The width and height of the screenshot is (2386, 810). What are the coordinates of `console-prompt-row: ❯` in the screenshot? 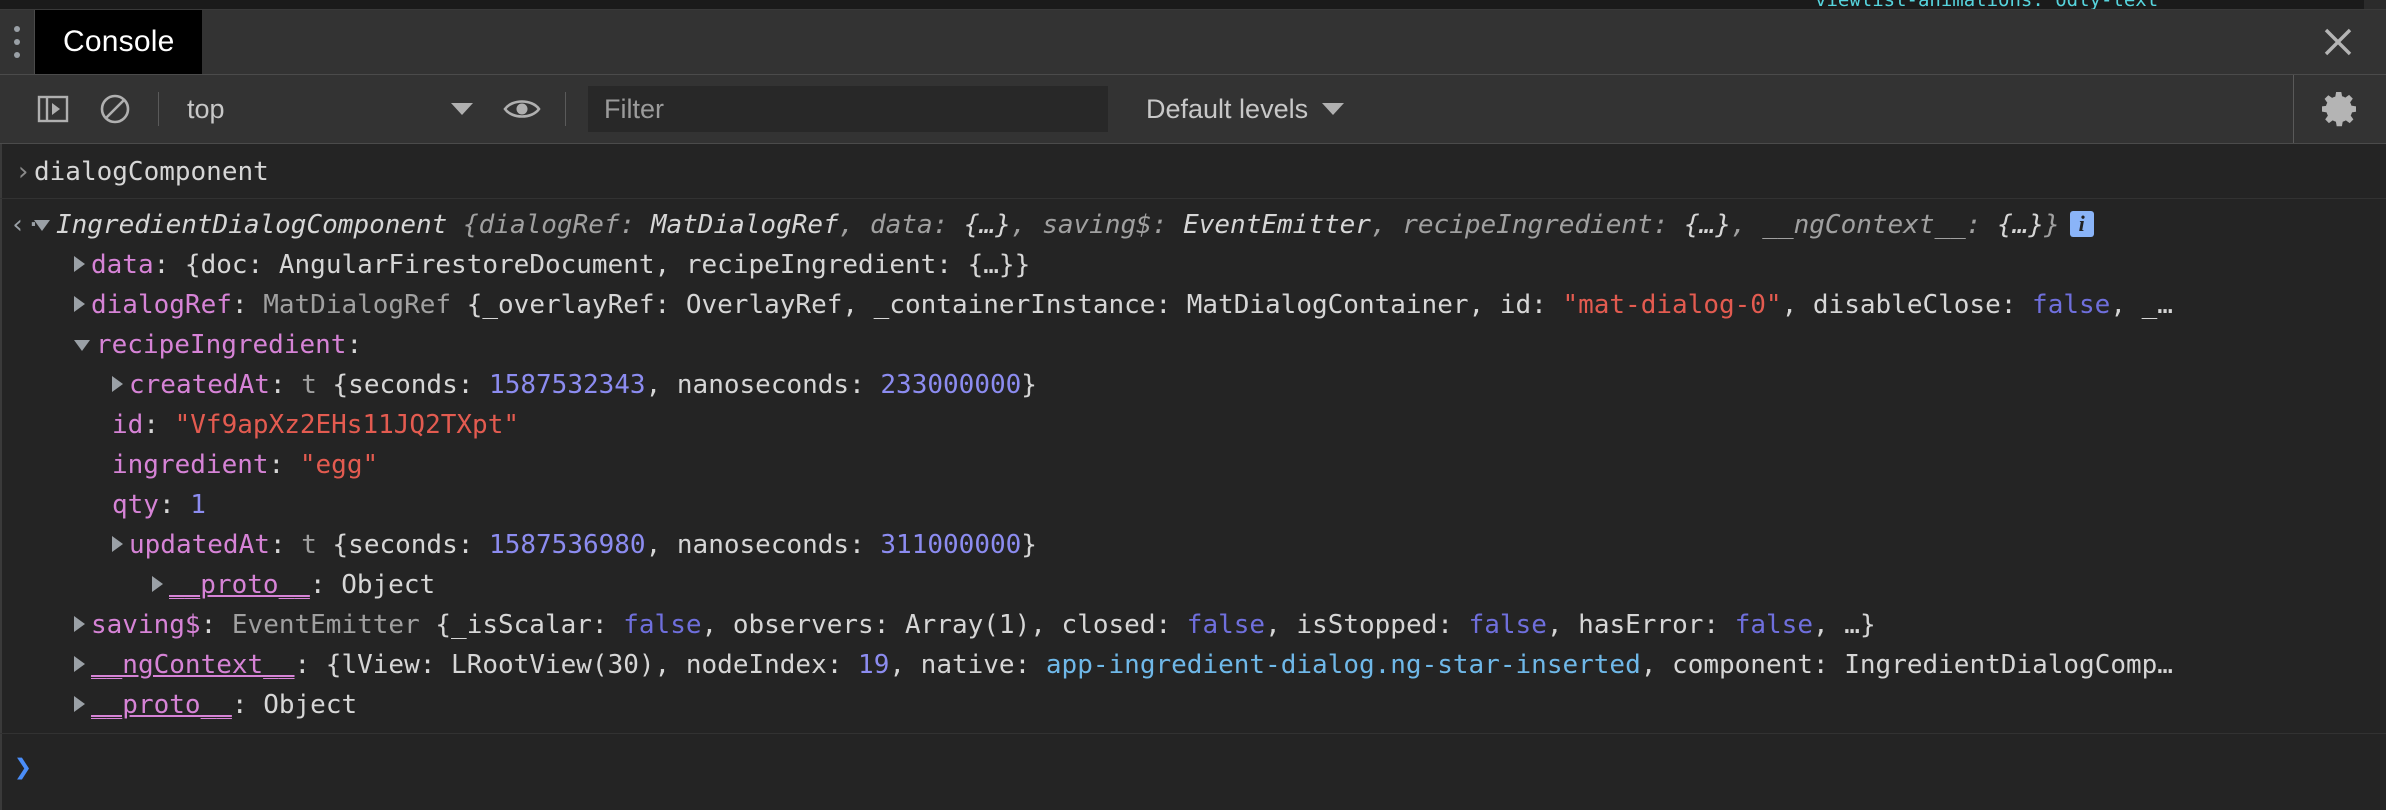 It's located at (1193, 771).